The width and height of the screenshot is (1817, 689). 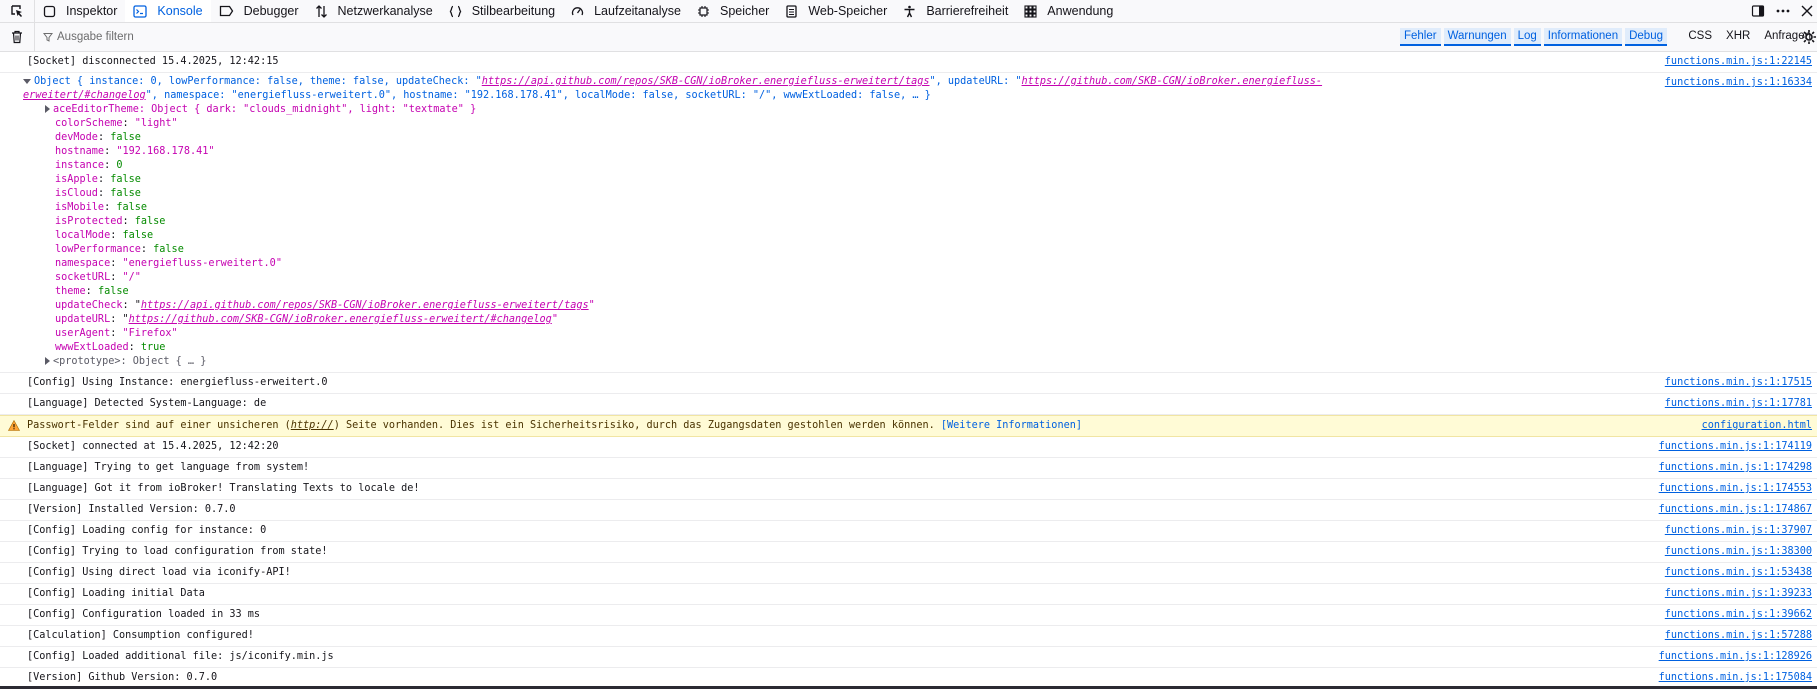 I want to click on source-location-link: functions.min.js:1:22145, so click(x=1738, y=62).